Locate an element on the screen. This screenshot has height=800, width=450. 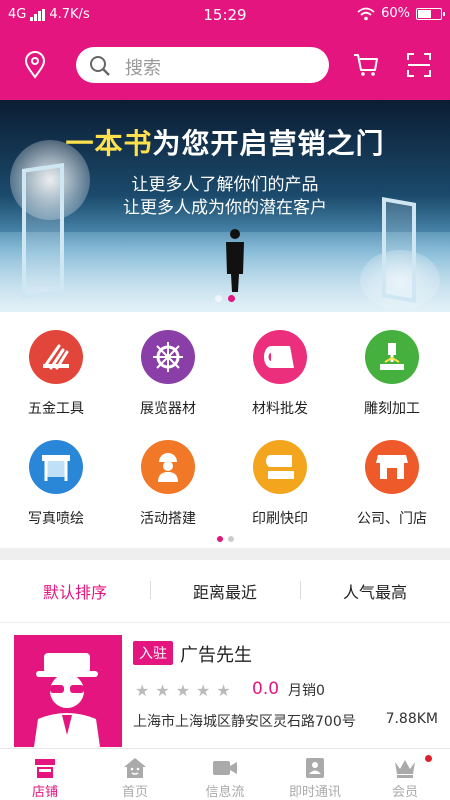
sort-bar: 默认排序 距离最近 人气最高 is located at coordinates (225, 591).